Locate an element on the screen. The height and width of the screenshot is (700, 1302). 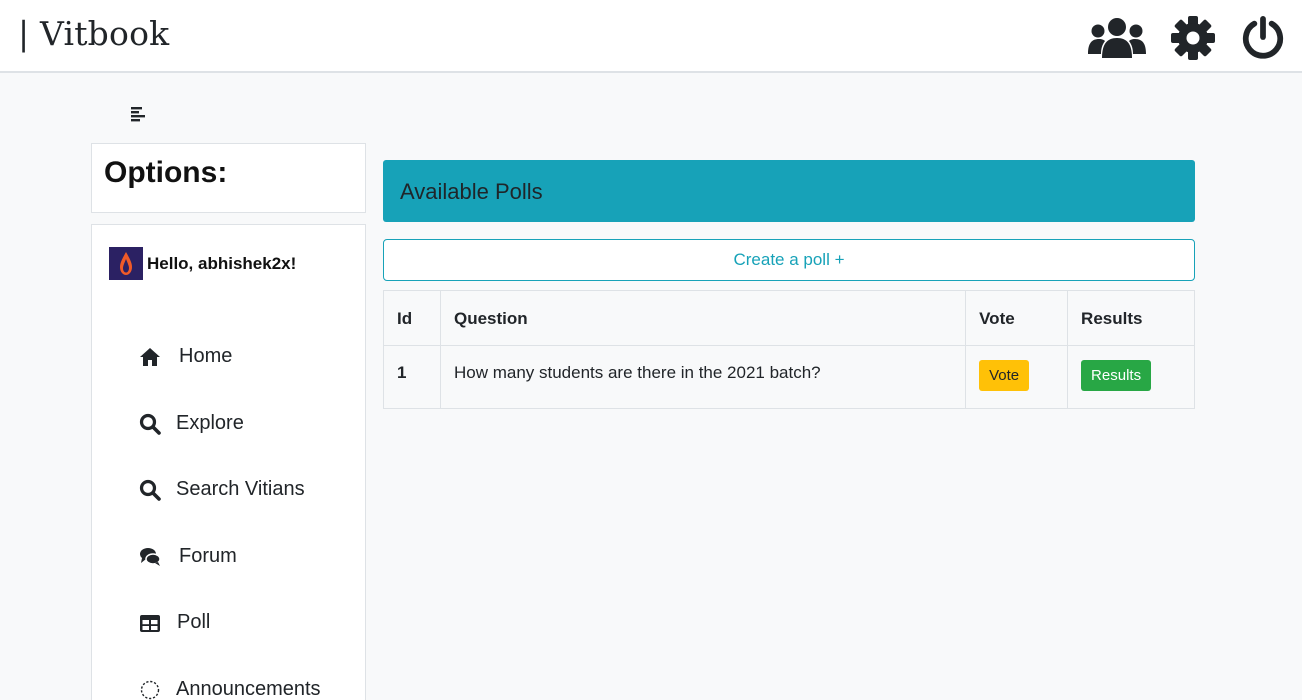
sidebar-item-label: Announcements is located at coordinates (248, 689).